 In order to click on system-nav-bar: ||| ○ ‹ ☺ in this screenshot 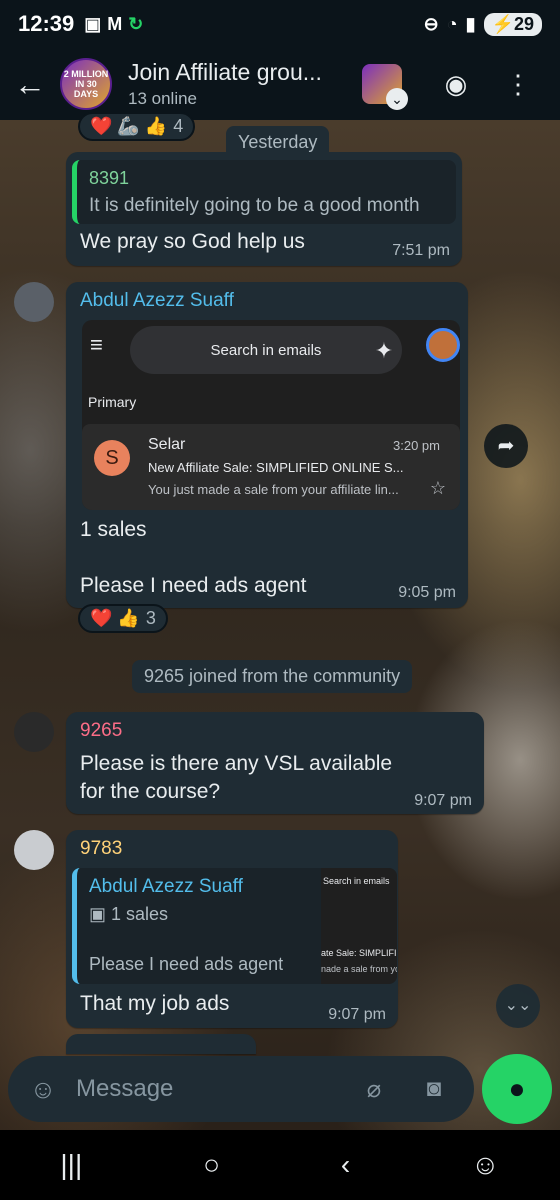, I will do `click(280, 1165)`.